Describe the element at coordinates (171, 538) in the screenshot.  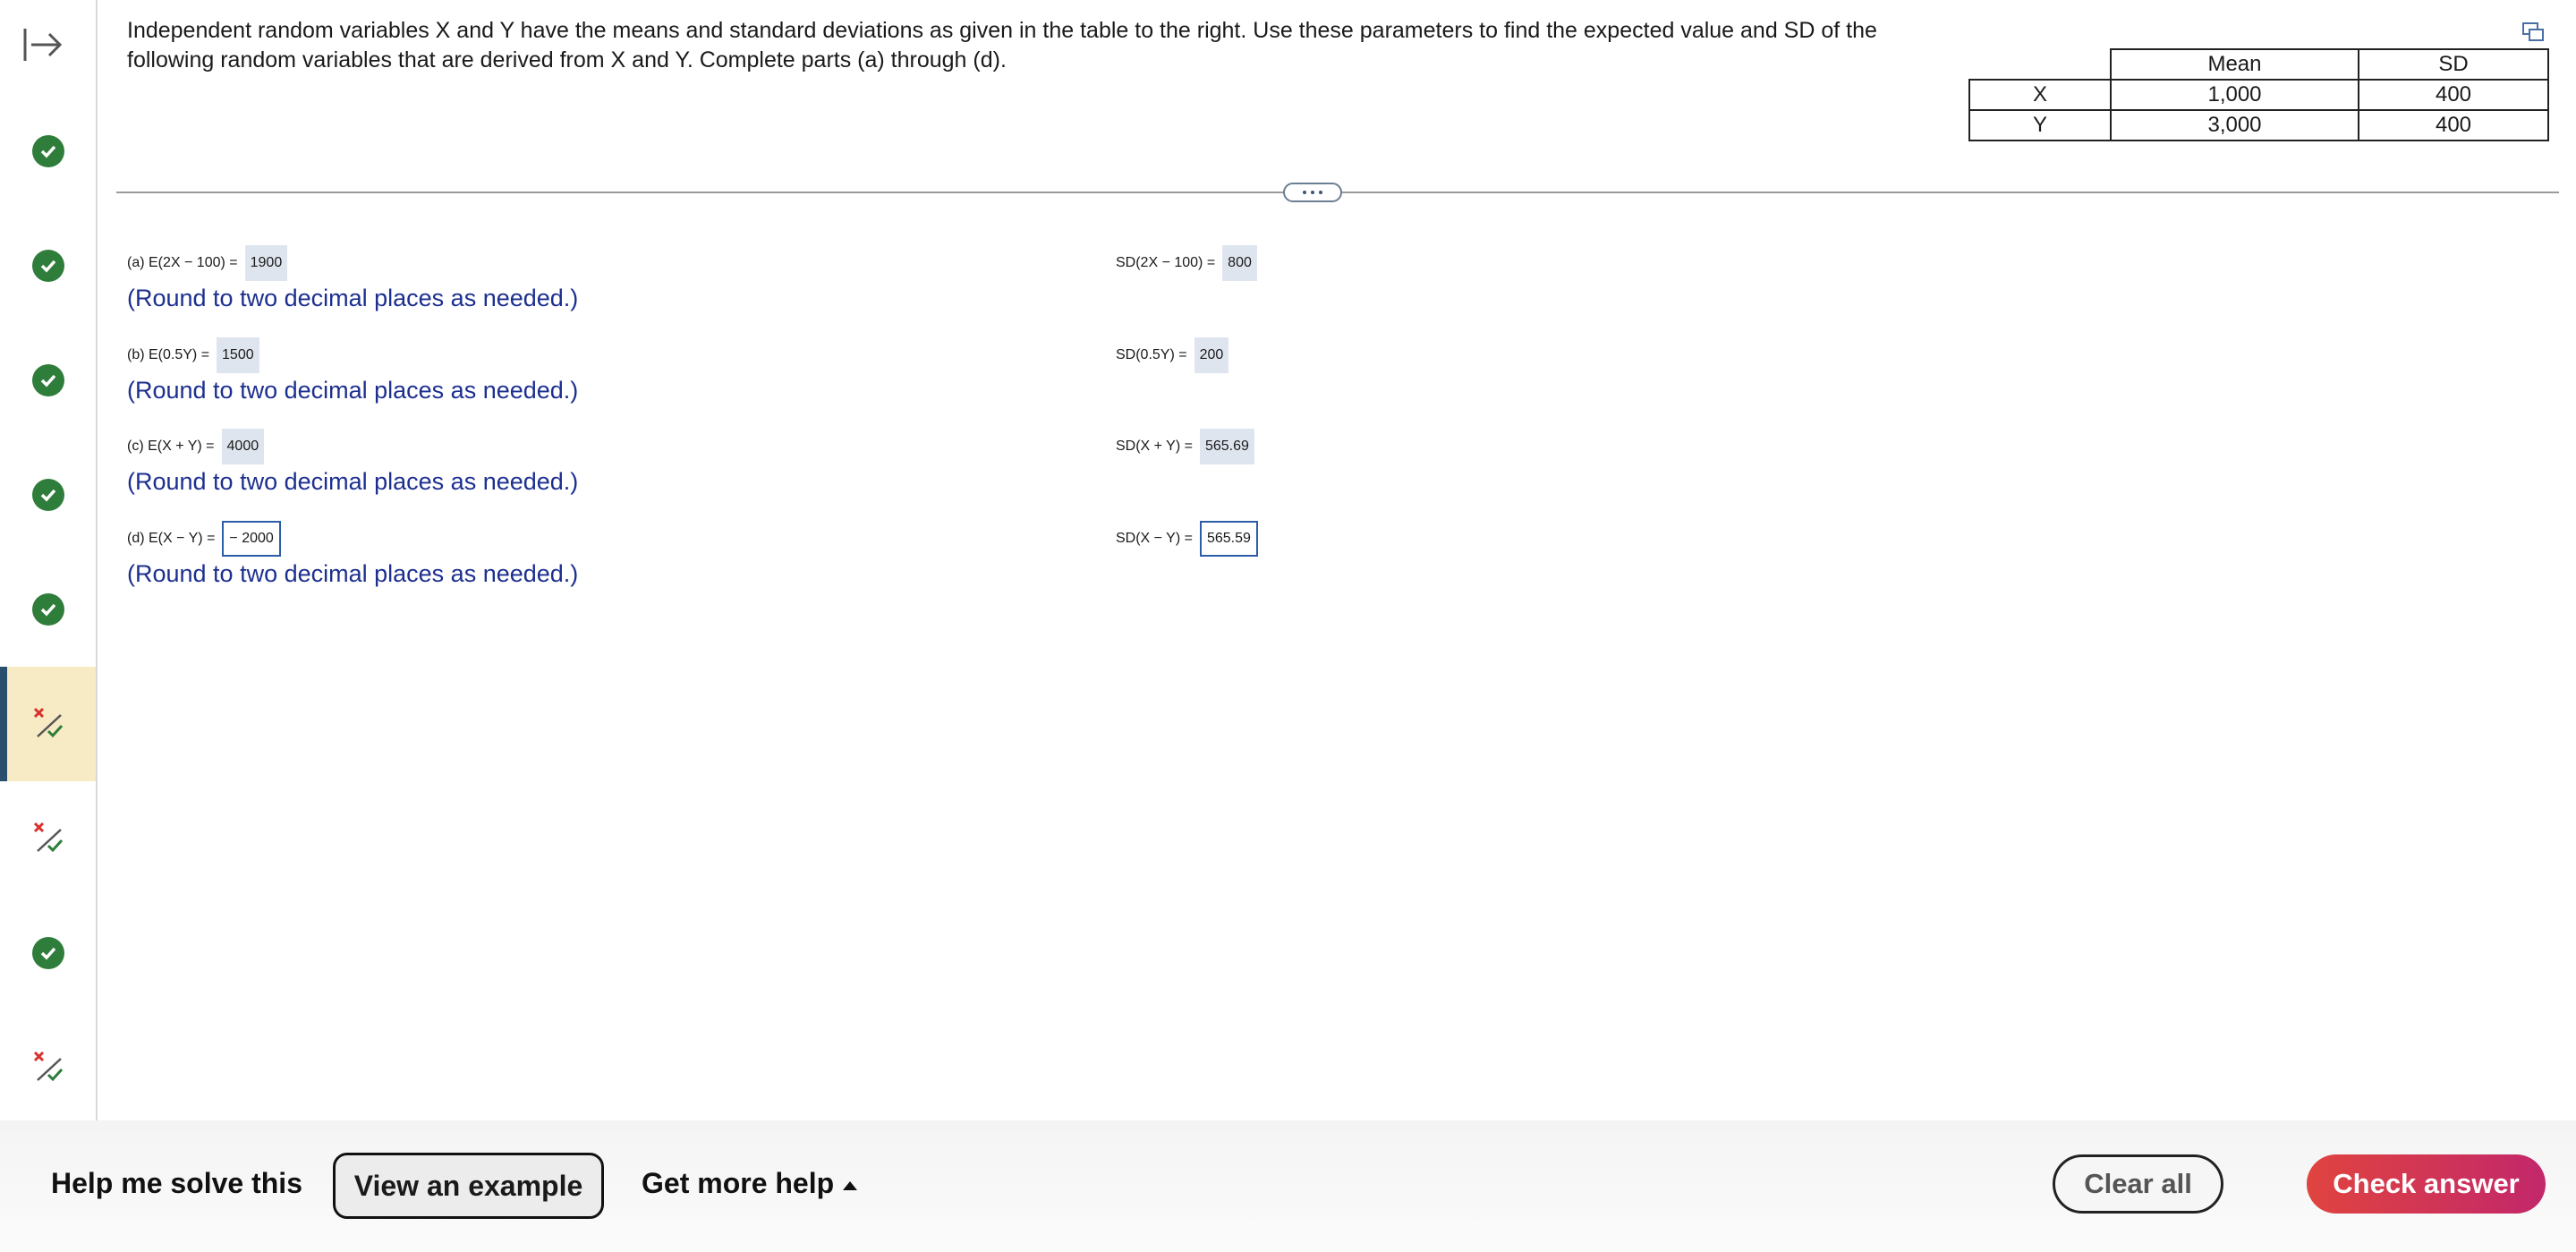
I see `part-d-expected-label: (d) E(X − Y) =` at that location.